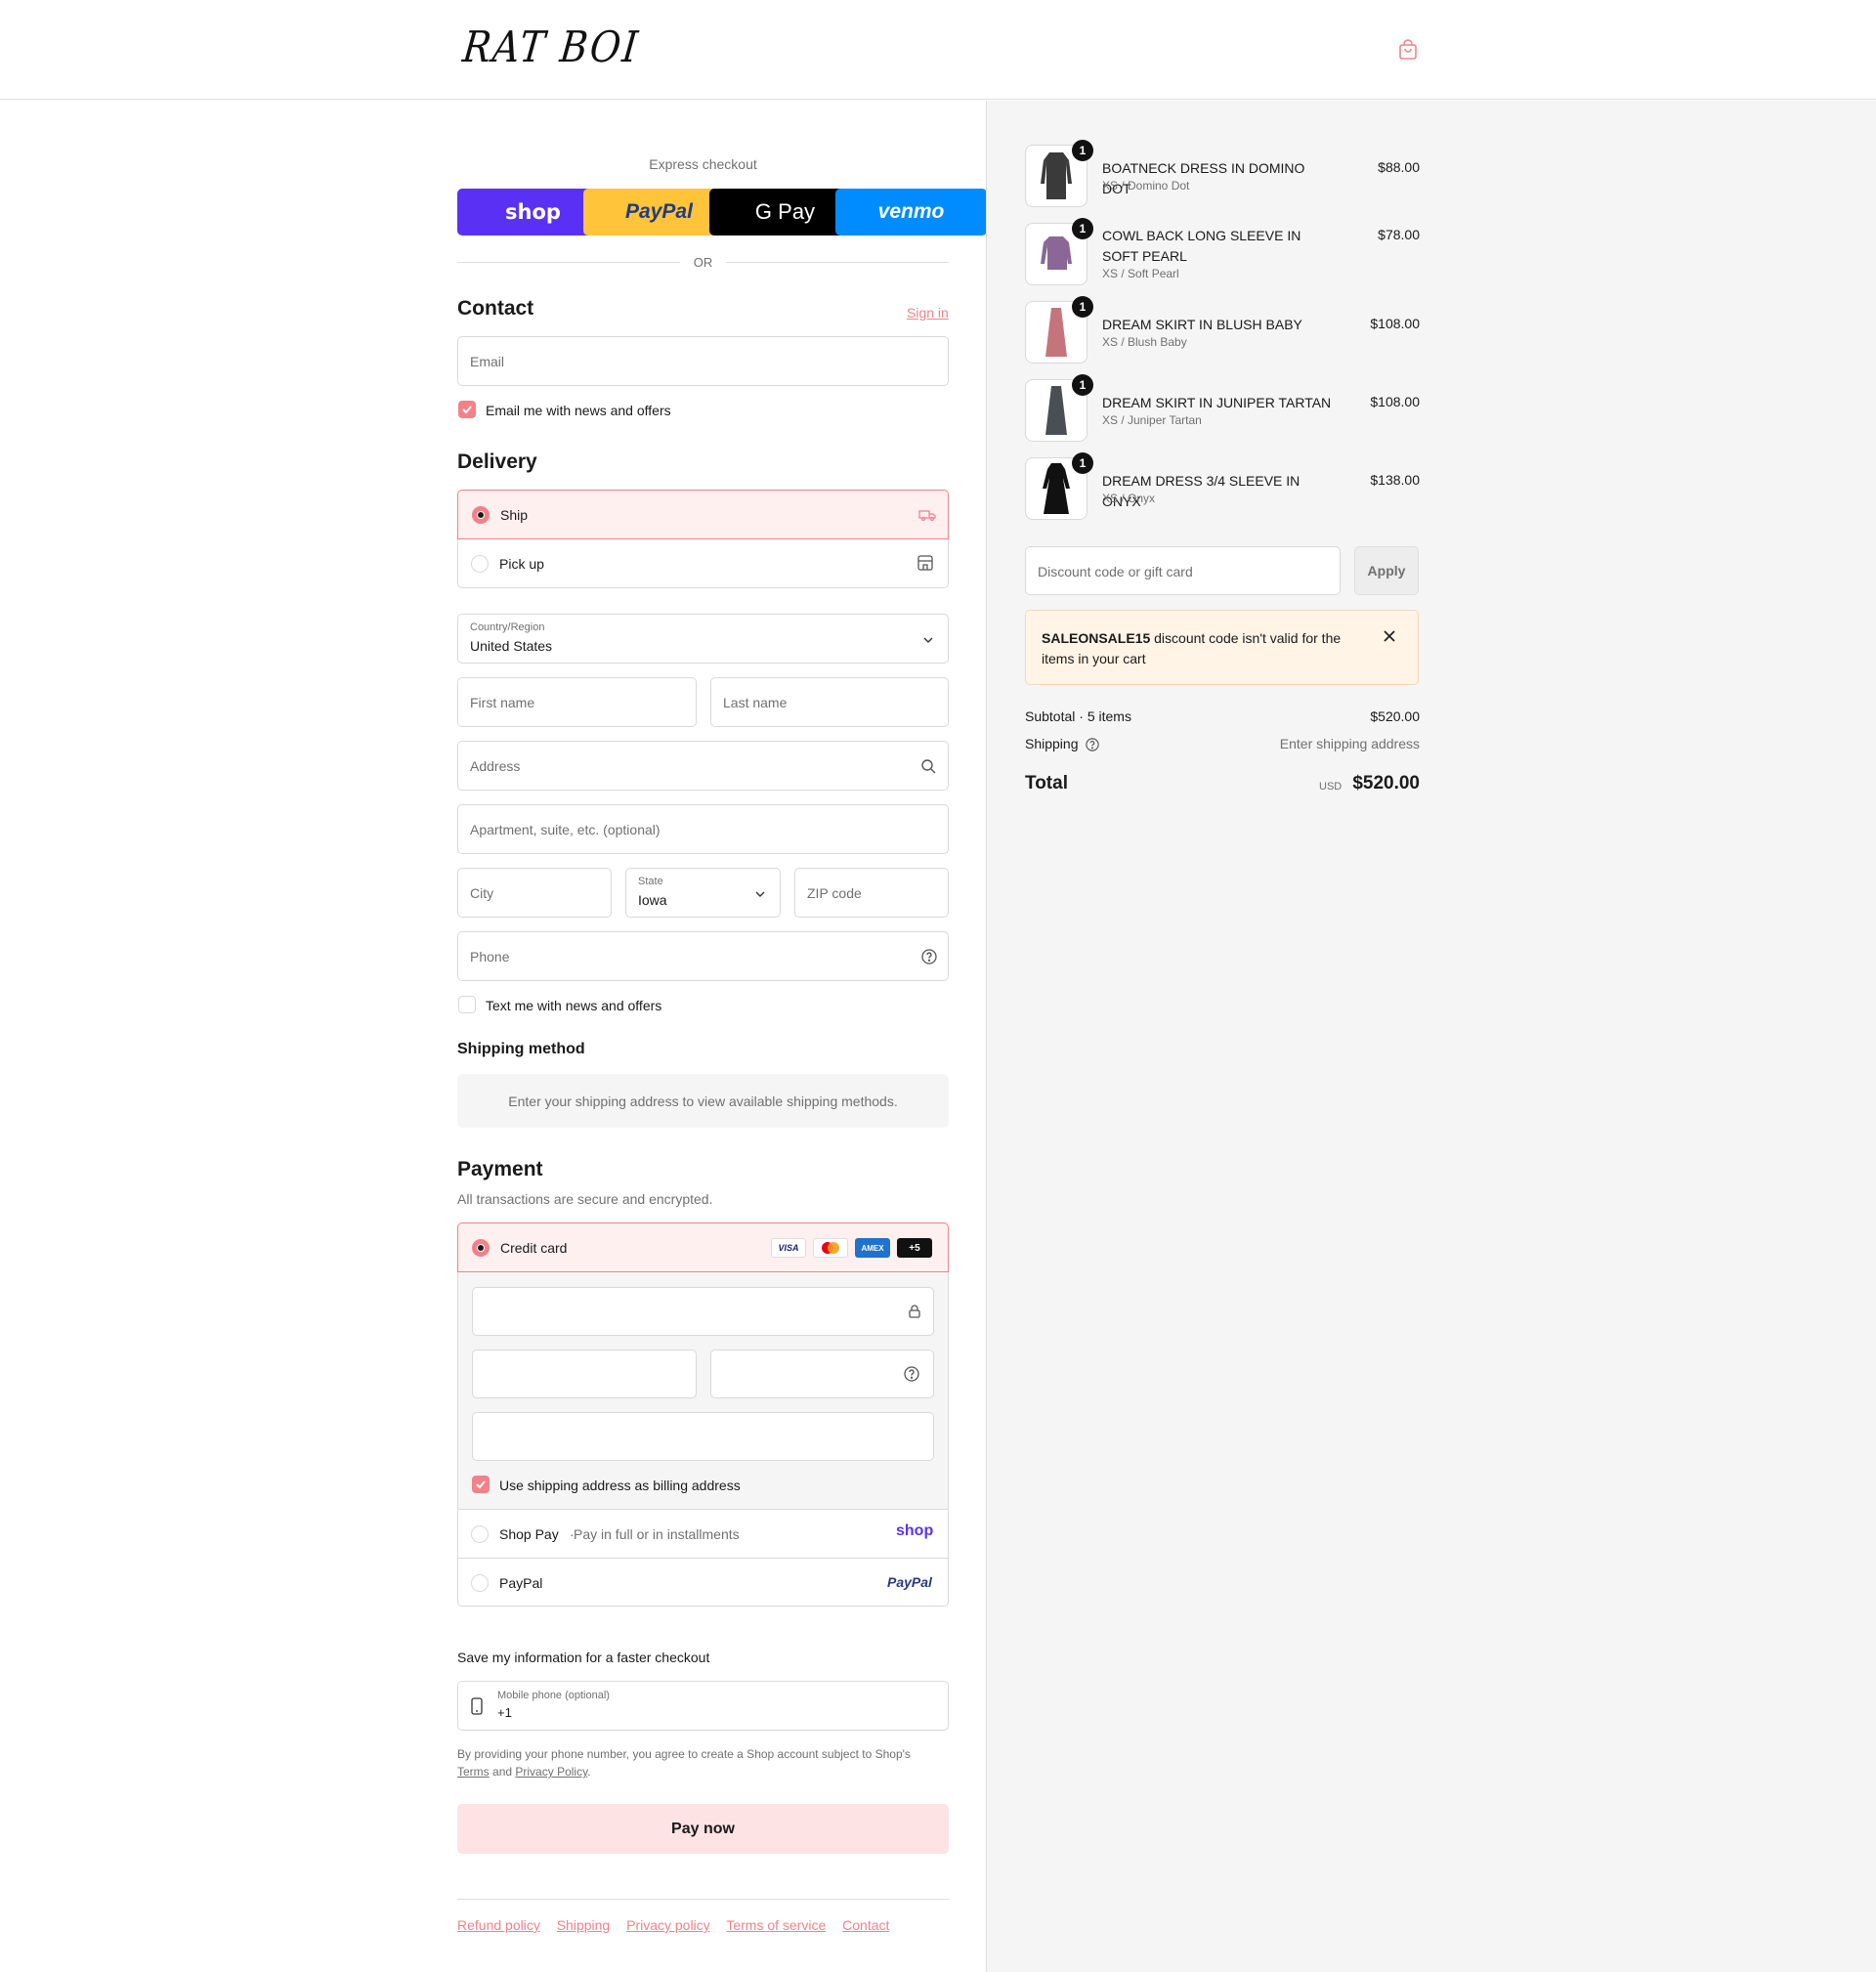  I want to click on venmo-express-button: venmo, so click(911, 212).